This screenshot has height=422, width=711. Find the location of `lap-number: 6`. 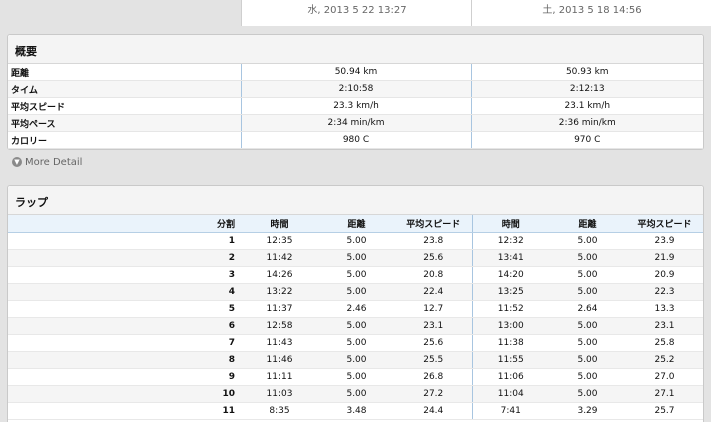

lap-number: 6 is located at coordinates (124, 326).